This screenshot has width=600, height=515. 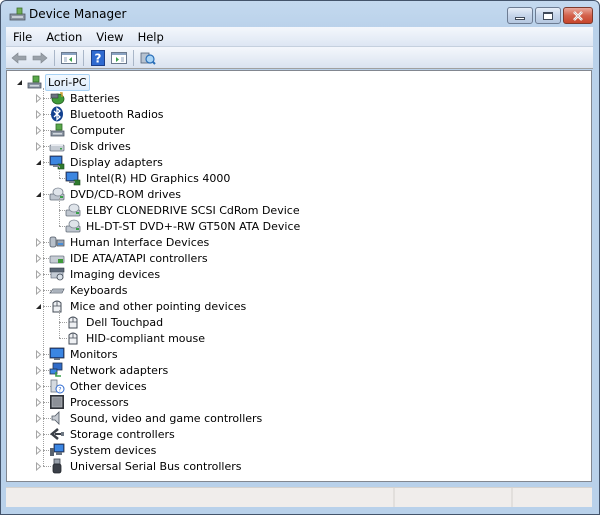 I want to click on show-hide-console-tree-button, so click(x=69, y=58).